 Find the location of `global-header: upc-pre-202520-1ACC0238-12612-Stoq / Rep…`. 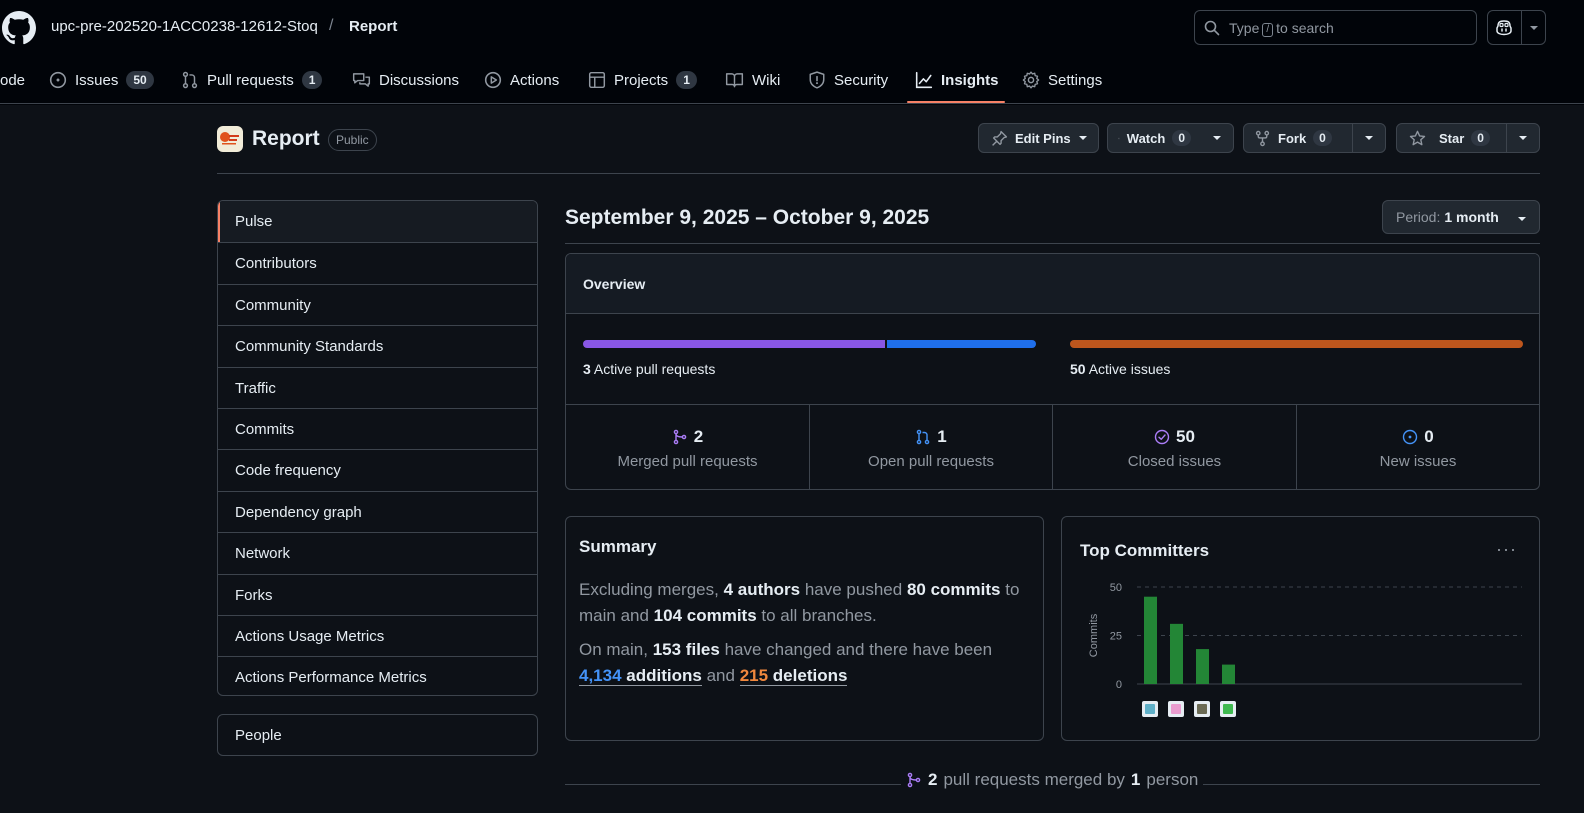

global-header: upc-pre-202520-1ACC0238-12612-Stoq / Rep… is located at coordinates (792, 28).